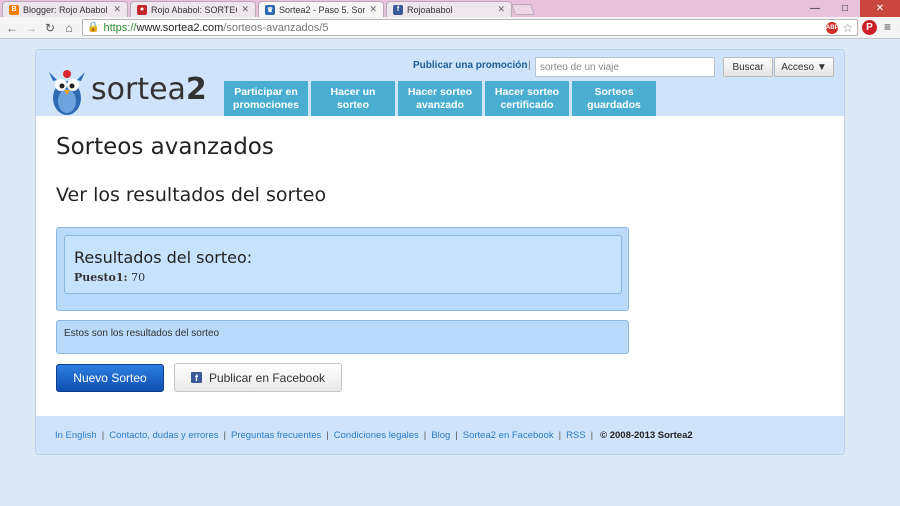 Image resolution: width=900 pixels, height=506 pixels. Describe the element at coordinates (270, 9) in the screenshot. I see `sortea2-icon: ♛` at that location.